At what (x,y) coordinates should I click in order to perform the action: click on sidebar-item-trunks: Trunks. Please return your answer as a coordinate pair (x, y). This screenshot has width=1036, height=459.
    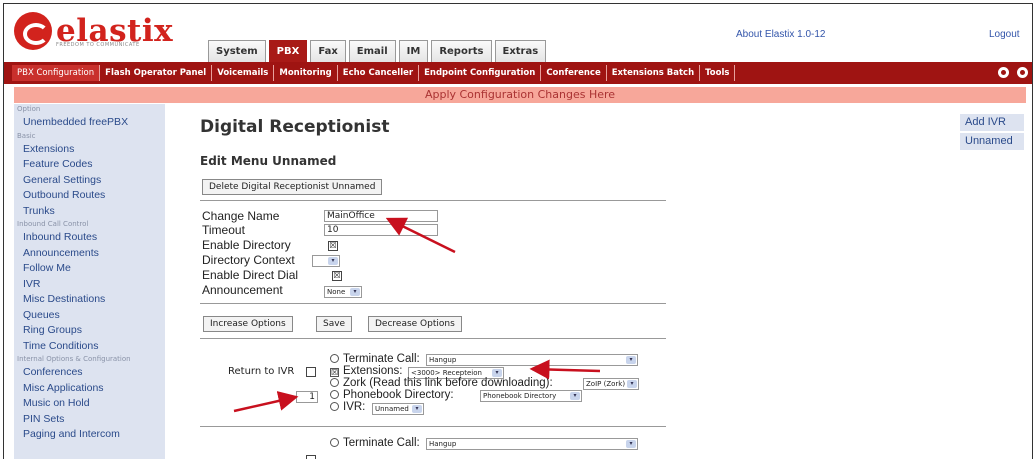
    Looking at the image, I should click on (89, 212).